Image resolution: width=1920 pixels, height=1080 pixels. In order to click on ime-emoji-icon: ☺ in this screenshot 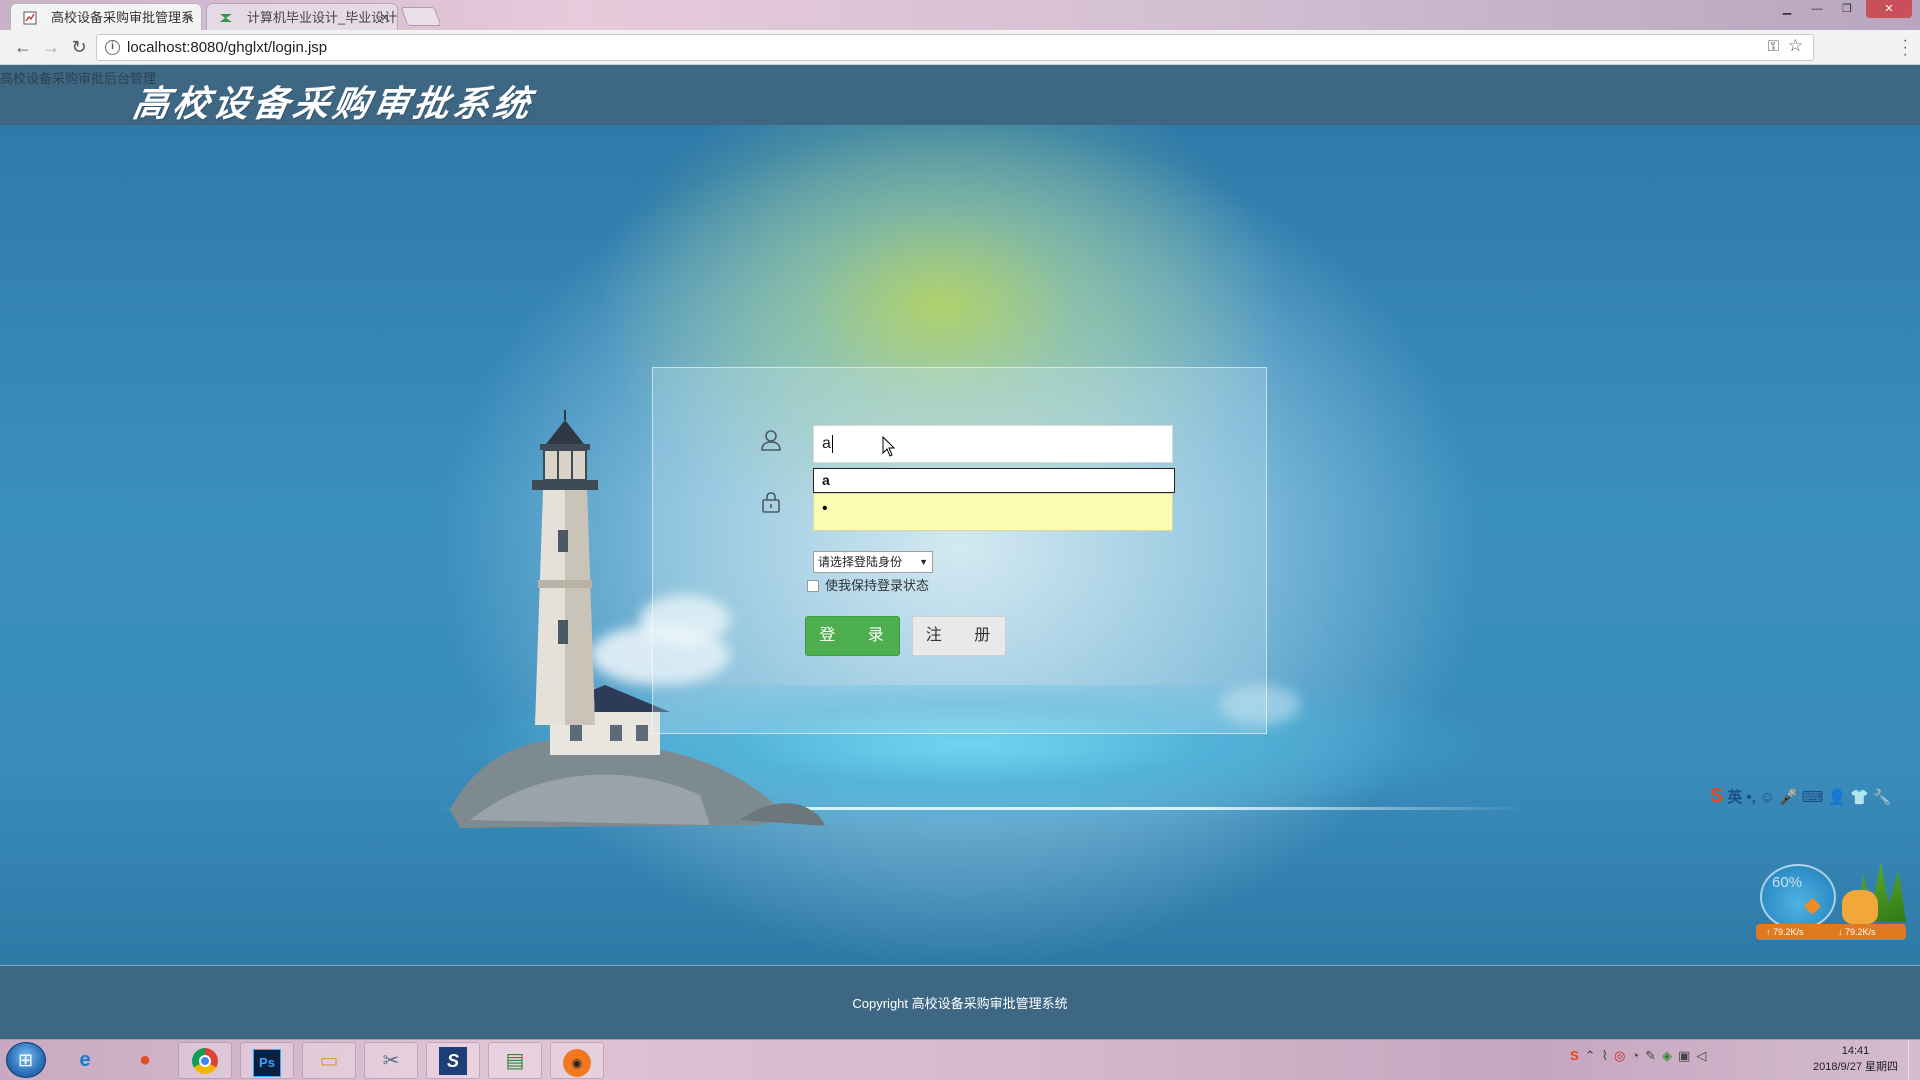, I will do `click(1767, 797)`.